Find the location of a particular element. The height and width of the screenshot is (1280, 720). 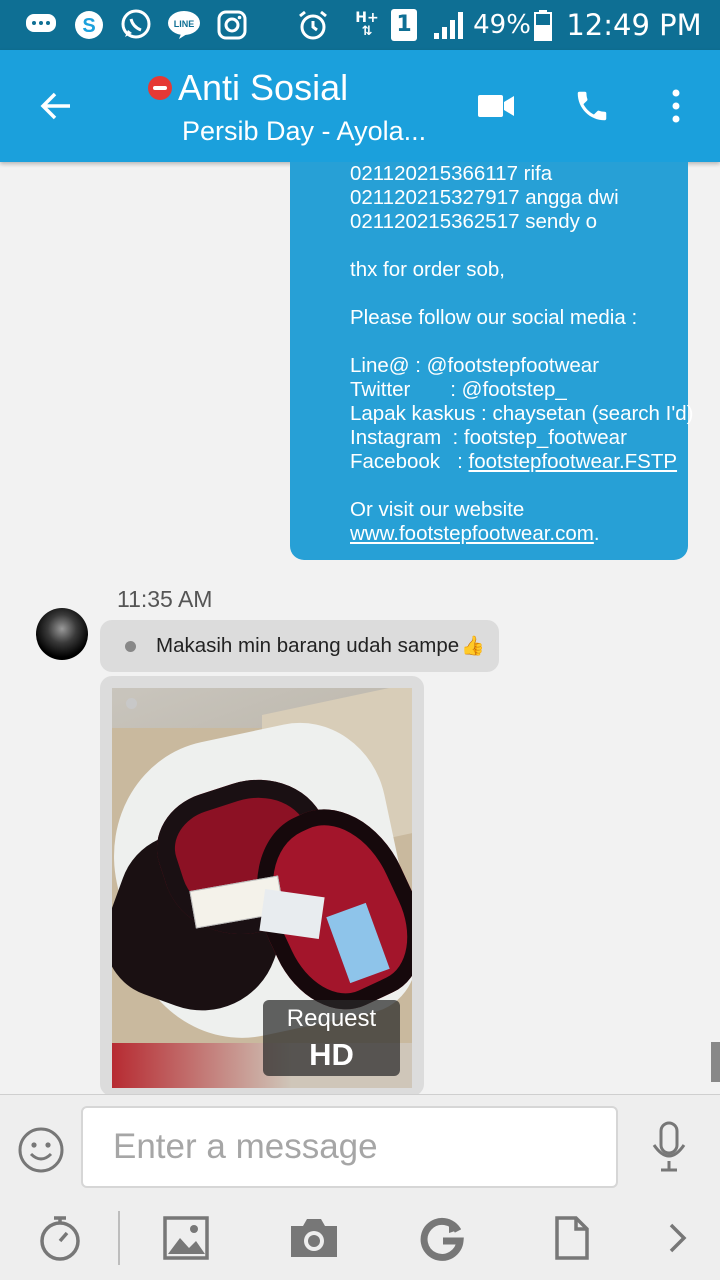

alarm-icon is located at coordinates (313, 25).